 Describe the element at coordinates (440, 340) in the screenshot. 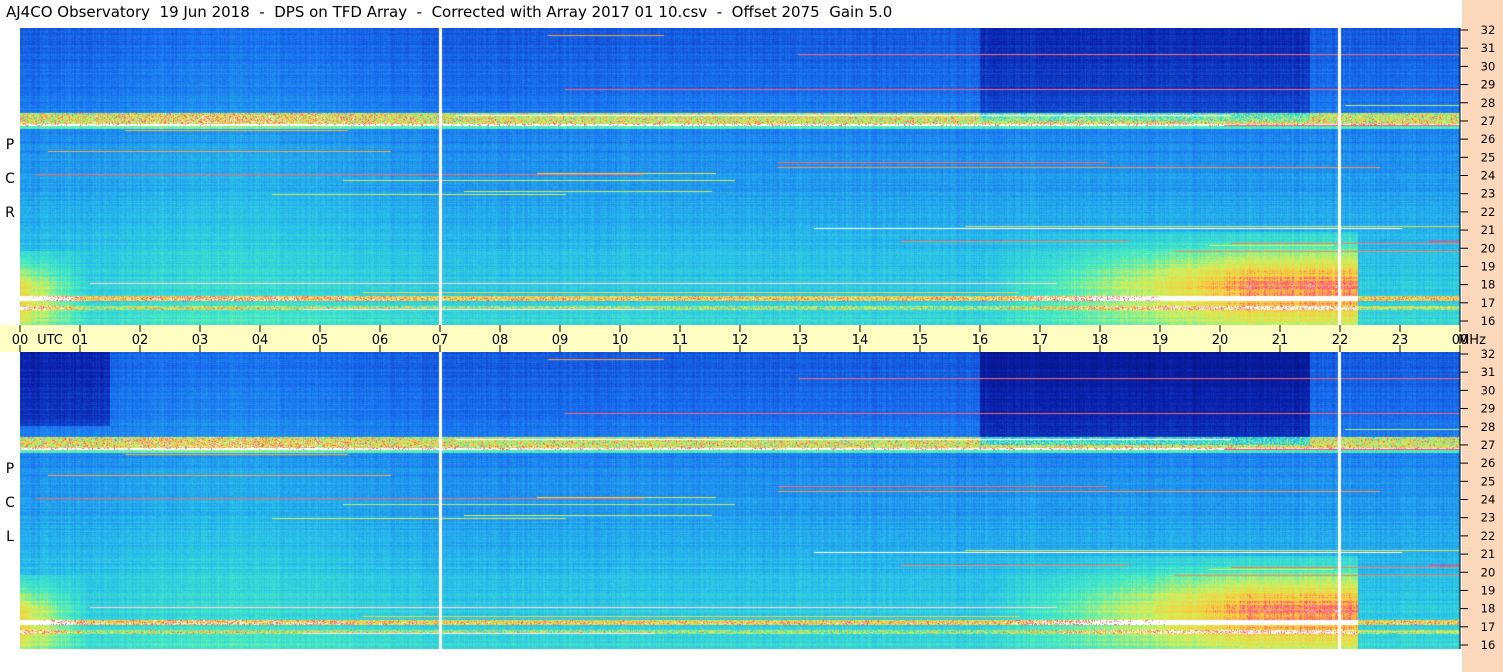

I see `time-tick-label: 07` at that location.